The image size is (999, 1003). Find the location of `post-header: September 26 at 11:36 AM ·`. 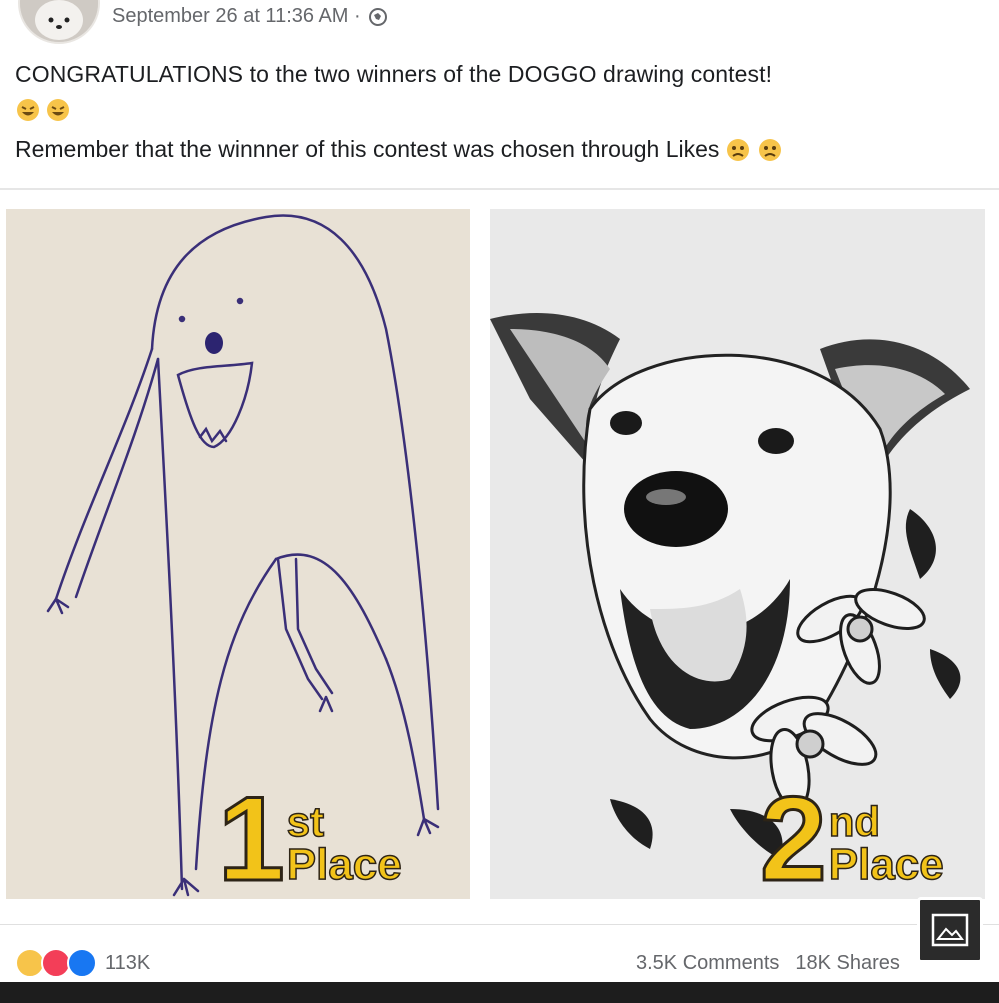

post-header: September 26 at 11:36 AM · is located at coordinates (499, 22).